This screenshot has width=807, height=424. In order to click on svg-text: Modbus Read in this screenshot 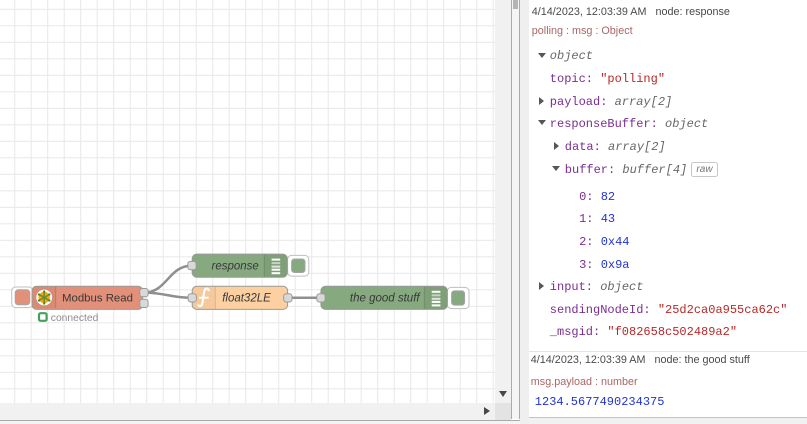, I will do `click(97, 298)`.